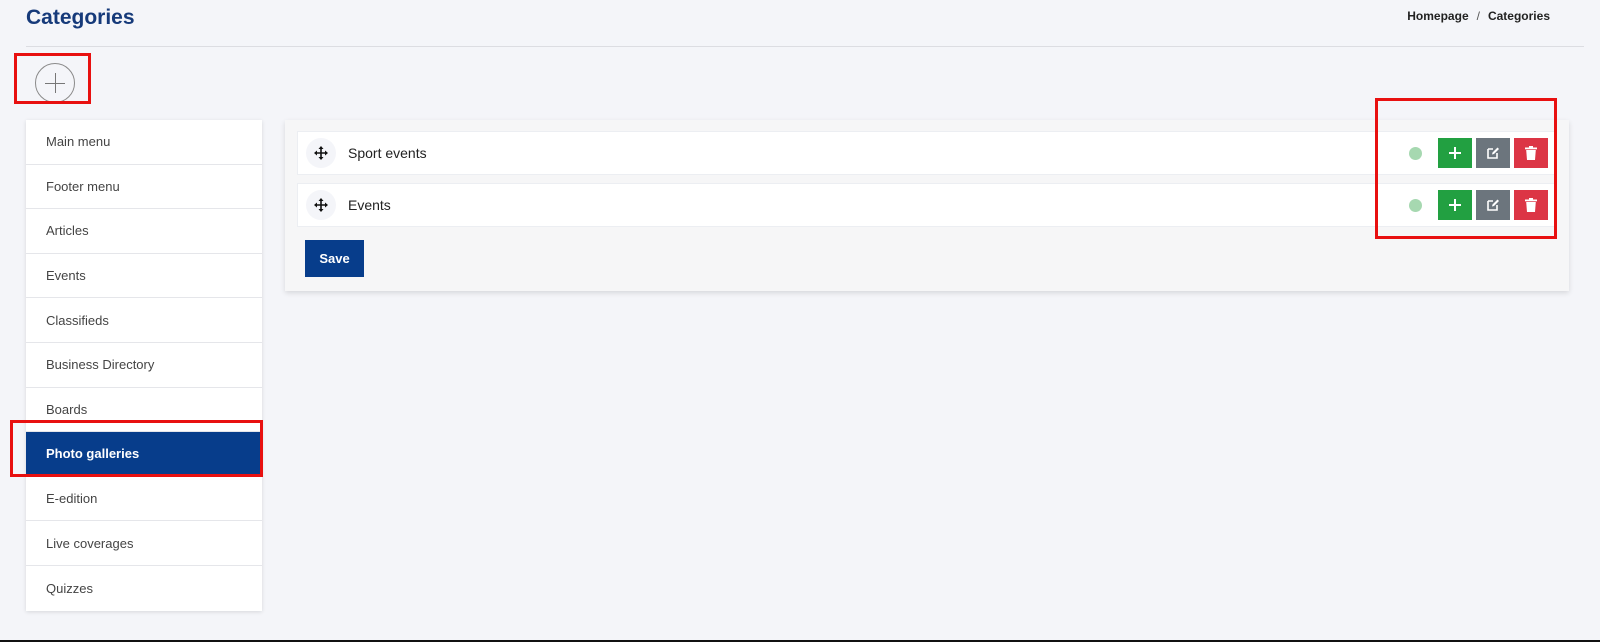 The height and width of the screenshot is (642, 1600). Describe the element at coordinates (387, 153) in the screenshot. I see `category-label: Sport events` at that location.